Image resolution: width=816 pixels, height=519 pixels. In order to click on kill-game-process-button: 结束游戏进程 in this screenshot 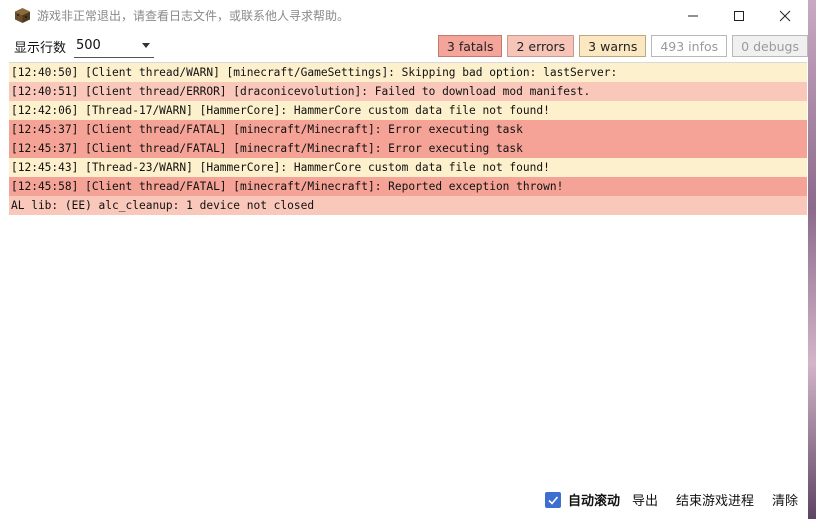, I will do `click(715, 499)`.